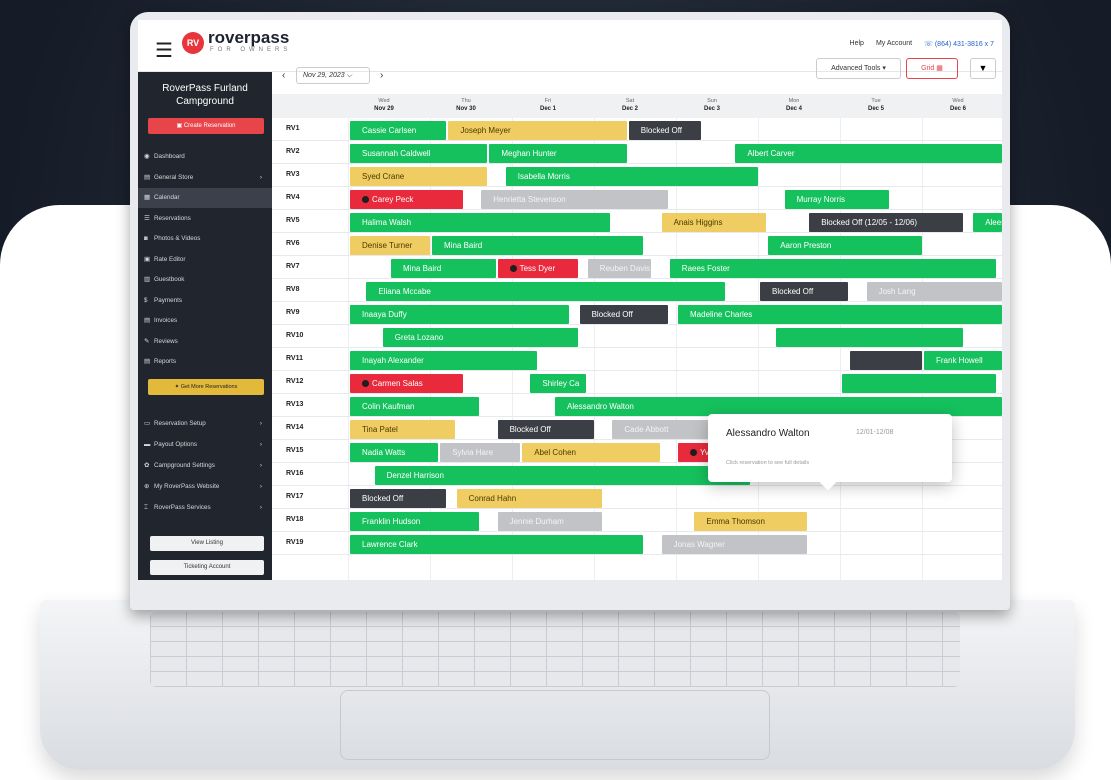  Describe the element at coordinates (845, 245) in the screenshot. I see `reservation-bar: Aaron Preston` at that location.